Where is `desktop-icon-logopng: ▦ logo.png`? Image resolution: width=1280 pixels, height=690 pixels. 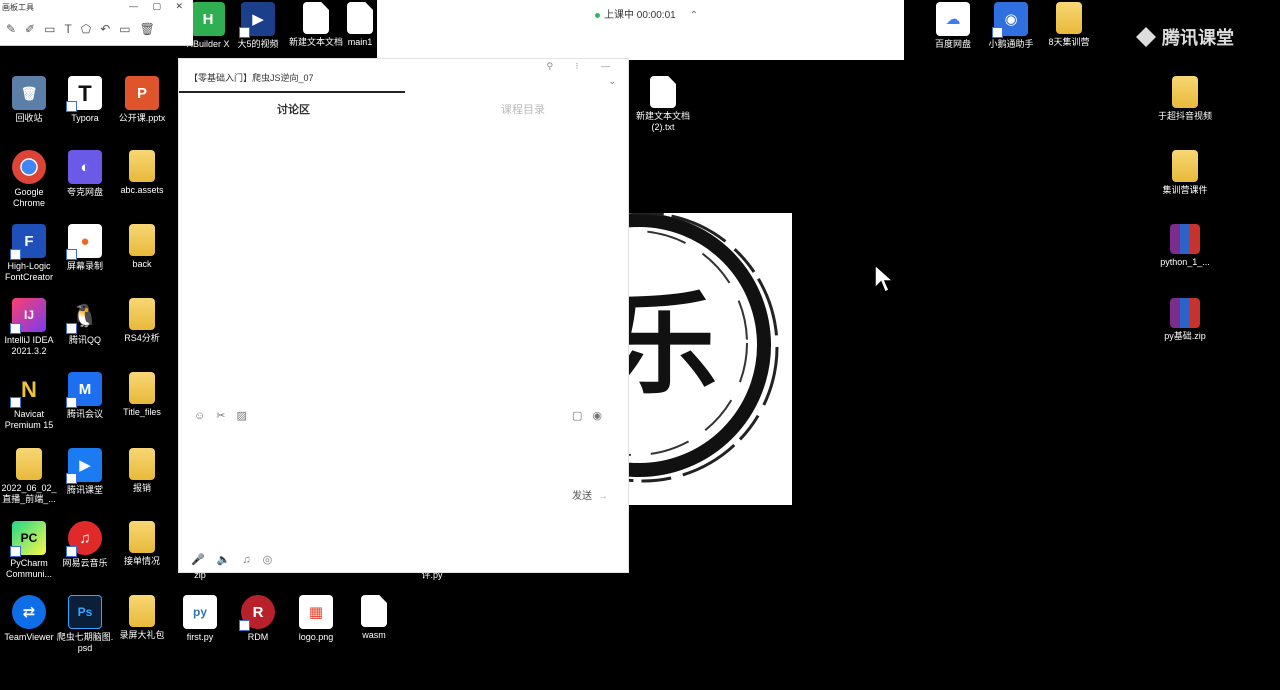 desktop-icon-logopng: ▦ logo.png is located at coordinates (316, 619).